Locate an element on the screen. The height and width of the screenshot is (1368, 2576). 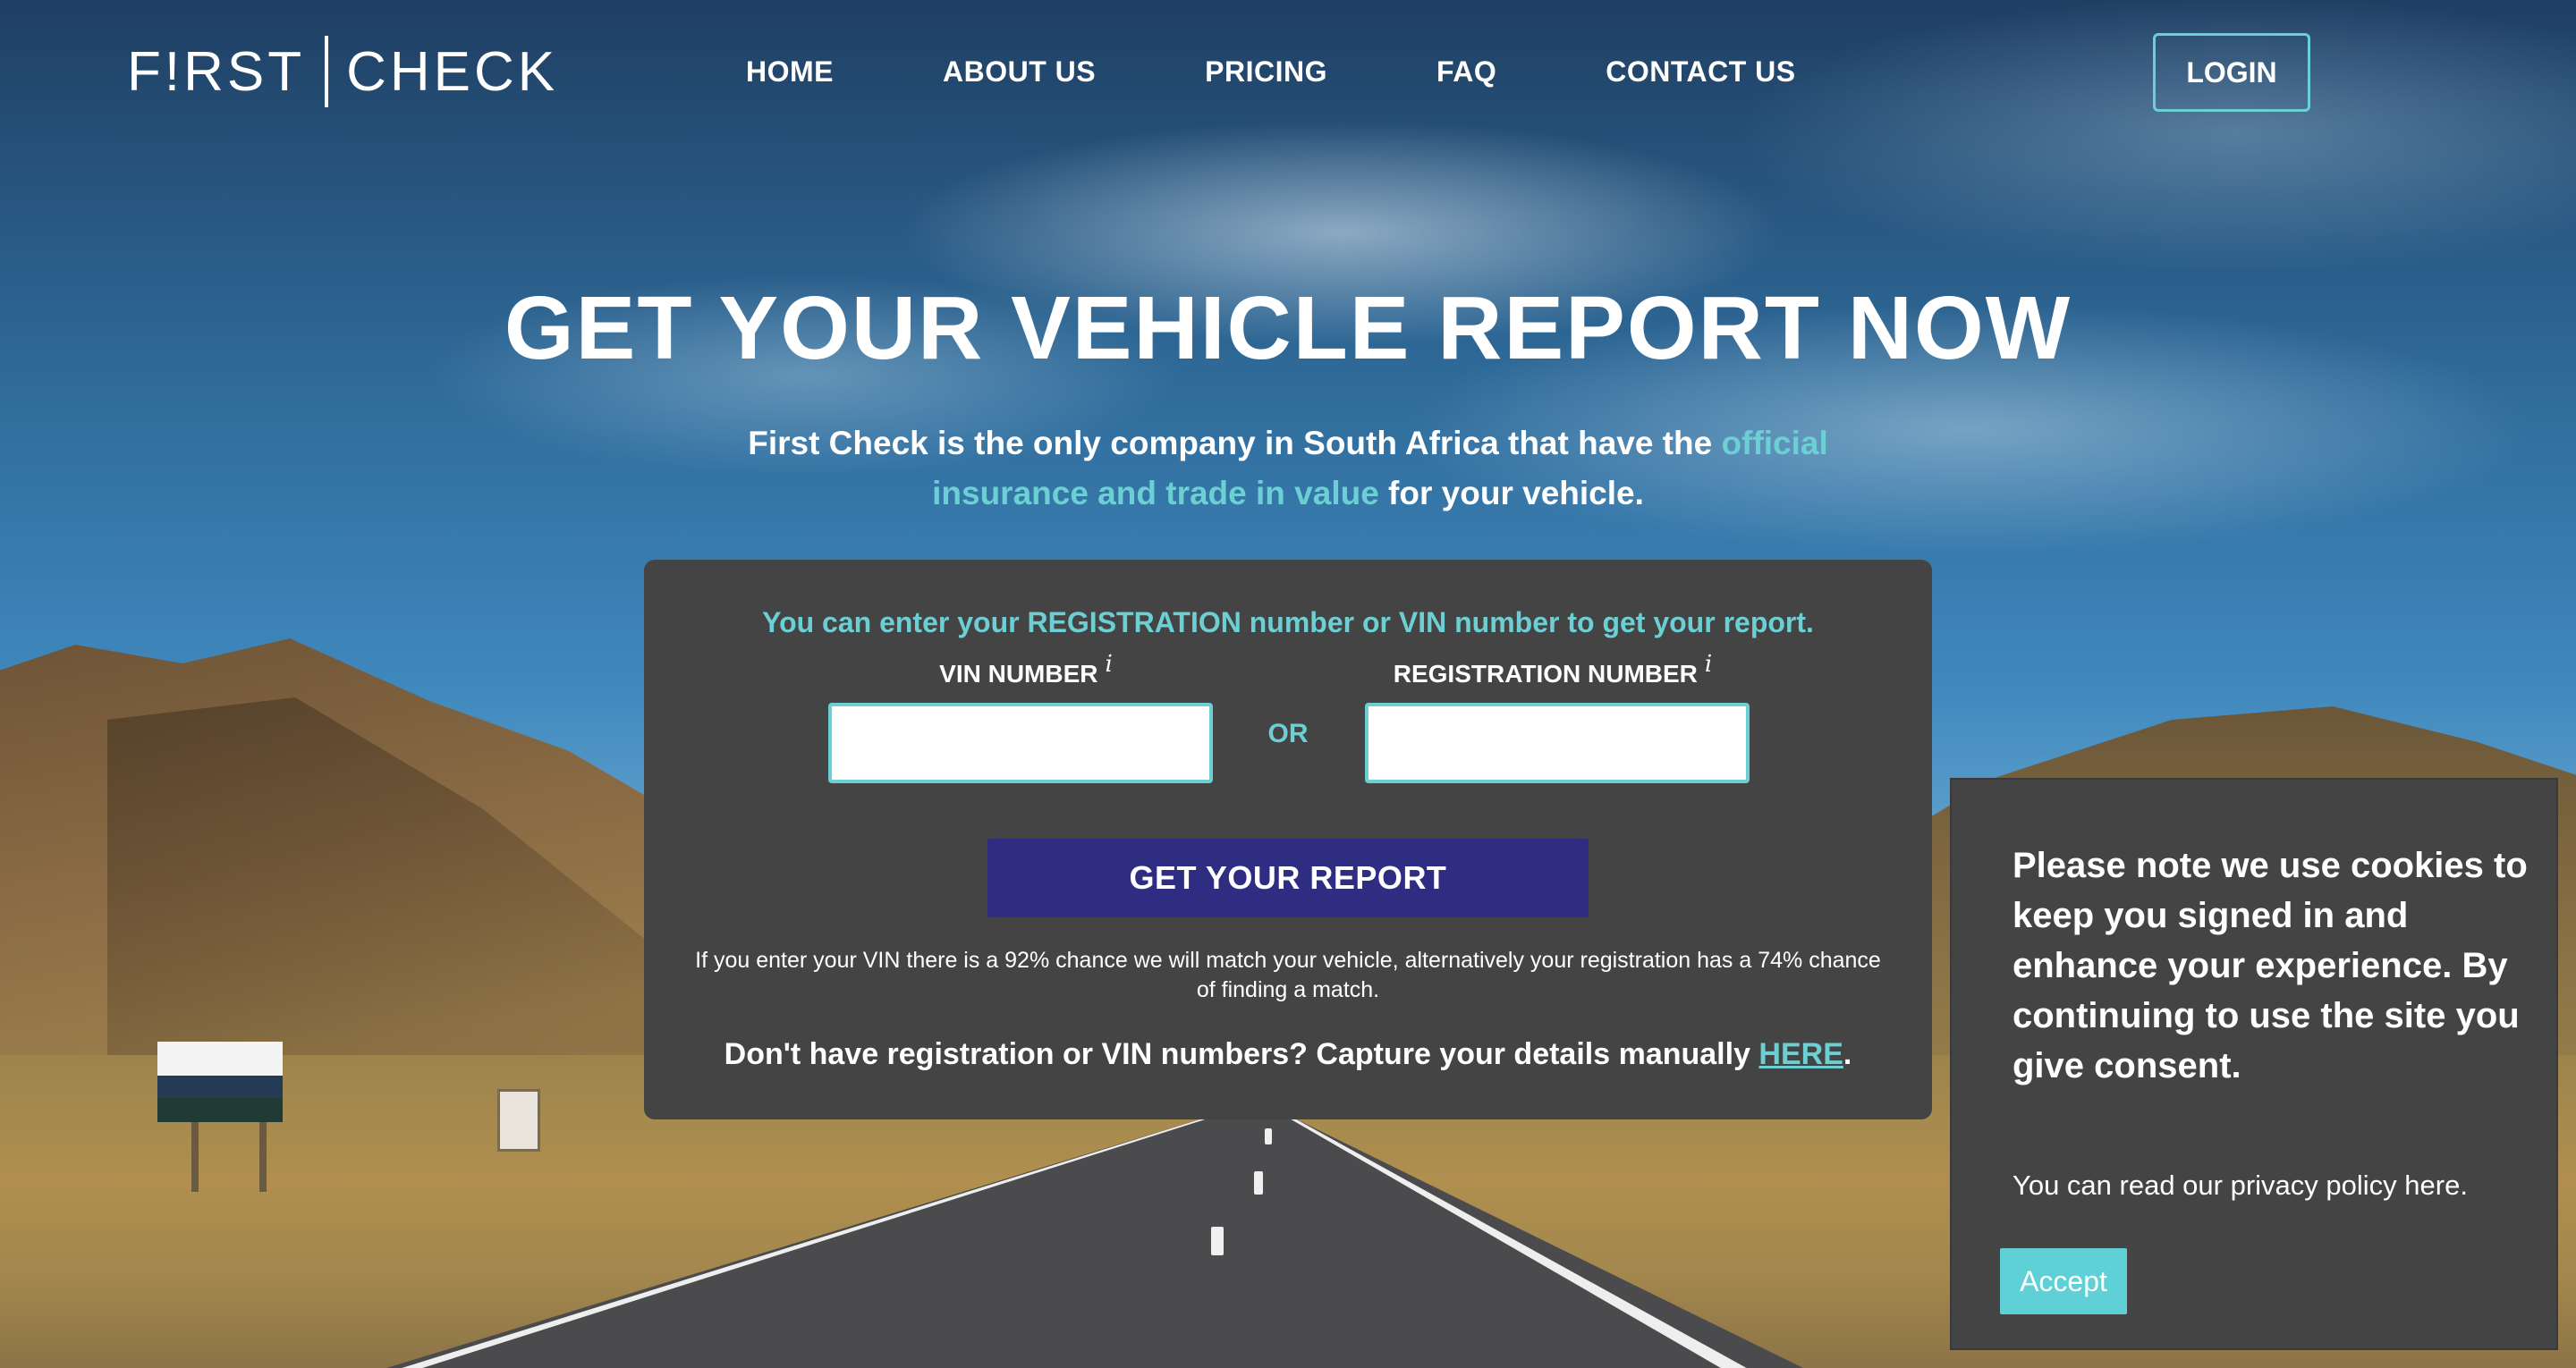
nav-faq: FAQ is located at coordinates (1466, 72).